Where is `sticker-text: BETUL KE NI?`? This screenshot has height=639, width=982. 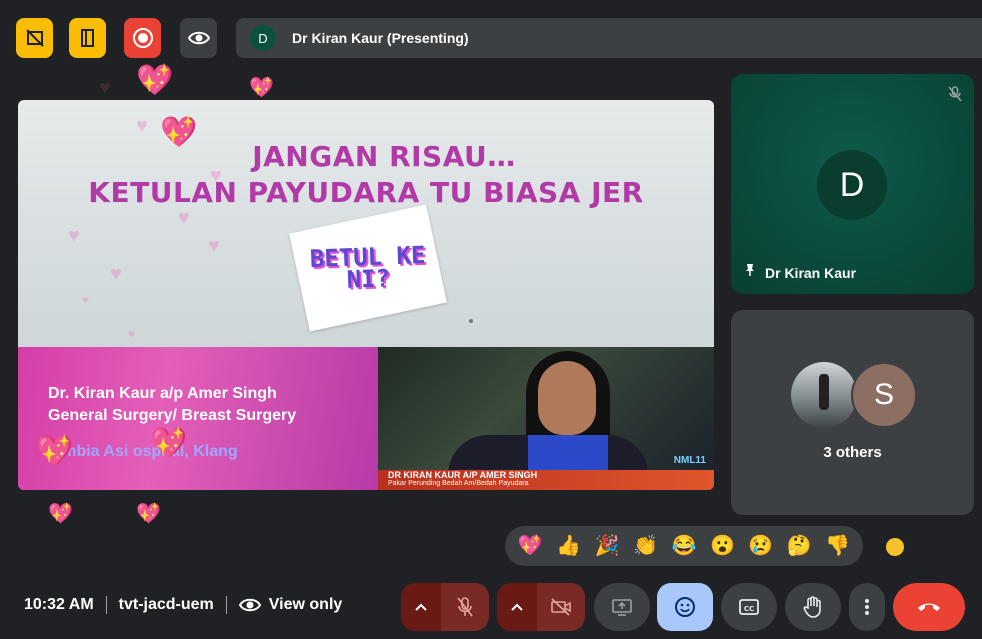
sticker-text: BETUL KE NI? is located at coordinates (367, 267).